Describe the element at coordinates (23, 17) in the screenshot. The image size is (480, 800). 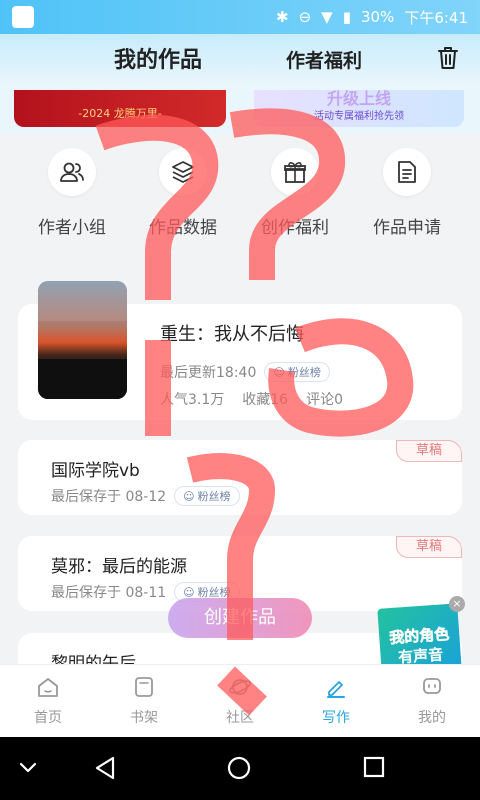
I see `app-notification-icon` at that location.